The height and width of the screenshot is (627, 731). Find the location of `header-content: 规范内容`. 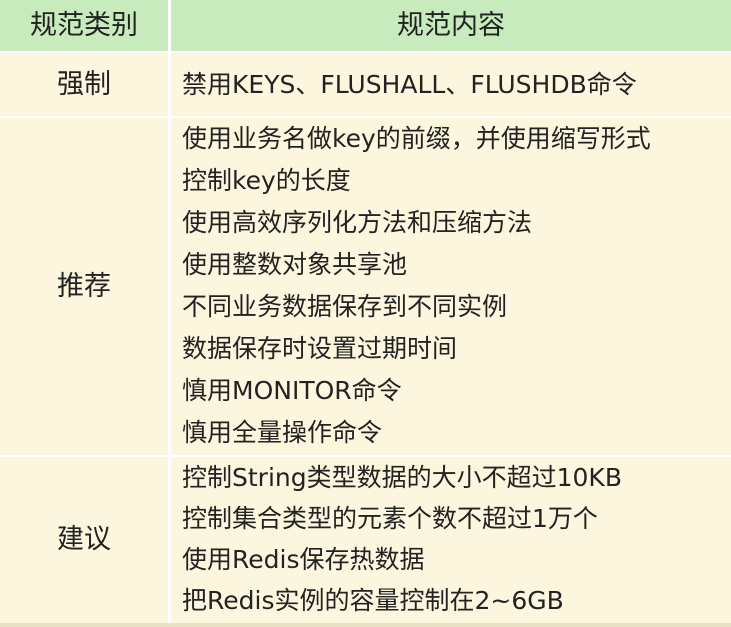

header-content: 规范内容 is located at coordinates (451, 25).